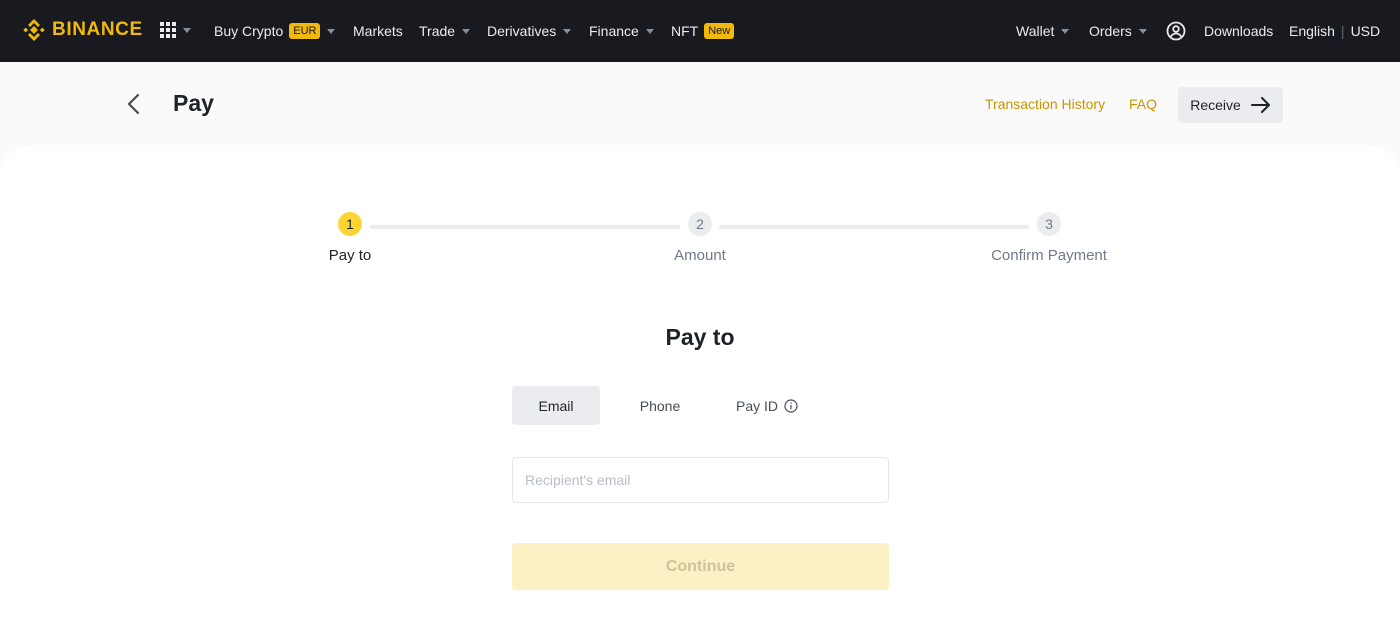 The height and width of the screenshot is (626, 1400). Describe the element at coordinates (350, 224) in the screenshot. I see `step-1-indicator: 1` at that location.